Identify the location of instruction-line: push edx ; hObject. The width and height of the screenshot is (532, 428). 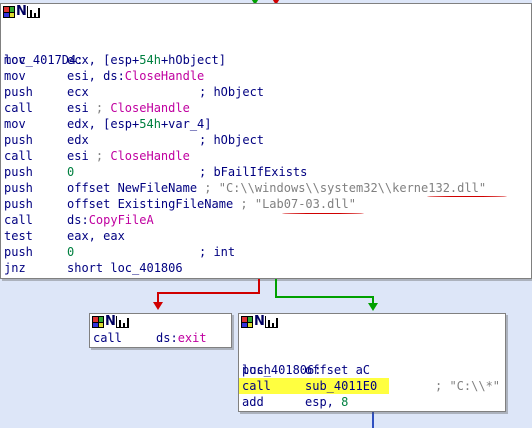
(266, 140).